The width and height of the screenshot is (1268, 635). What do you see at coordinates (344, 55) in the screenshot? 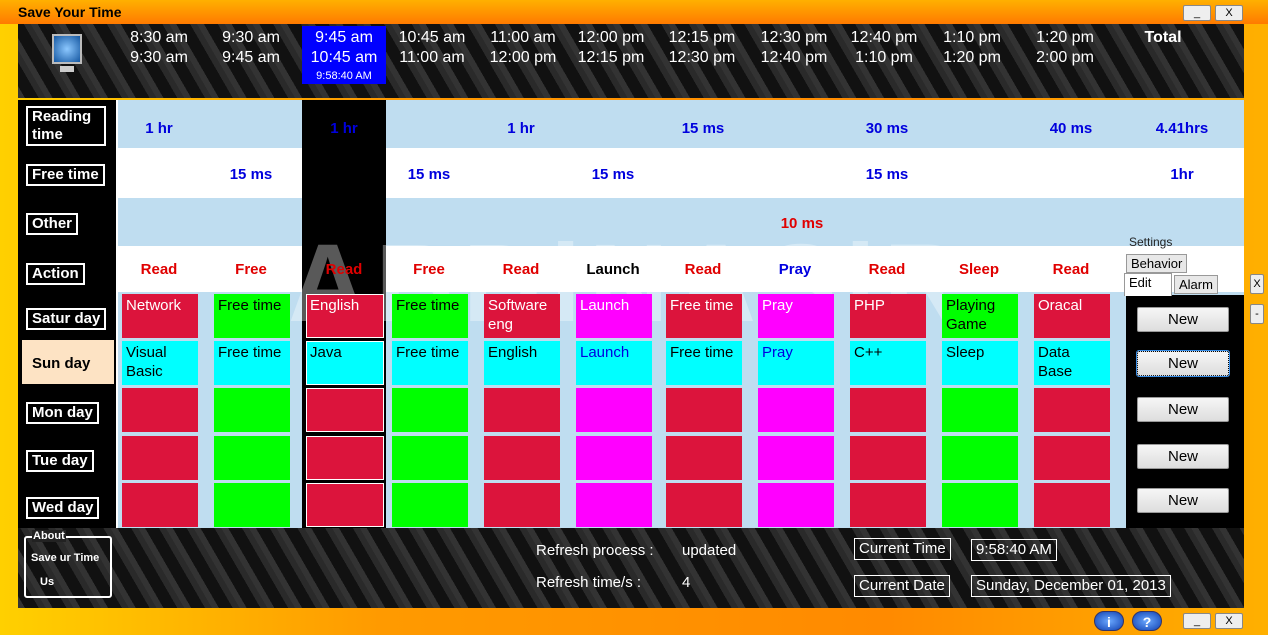
I see `current-time-slot: 9:45 am 10:45 am 9:58:40 AM` at bounding box center [344, 55].